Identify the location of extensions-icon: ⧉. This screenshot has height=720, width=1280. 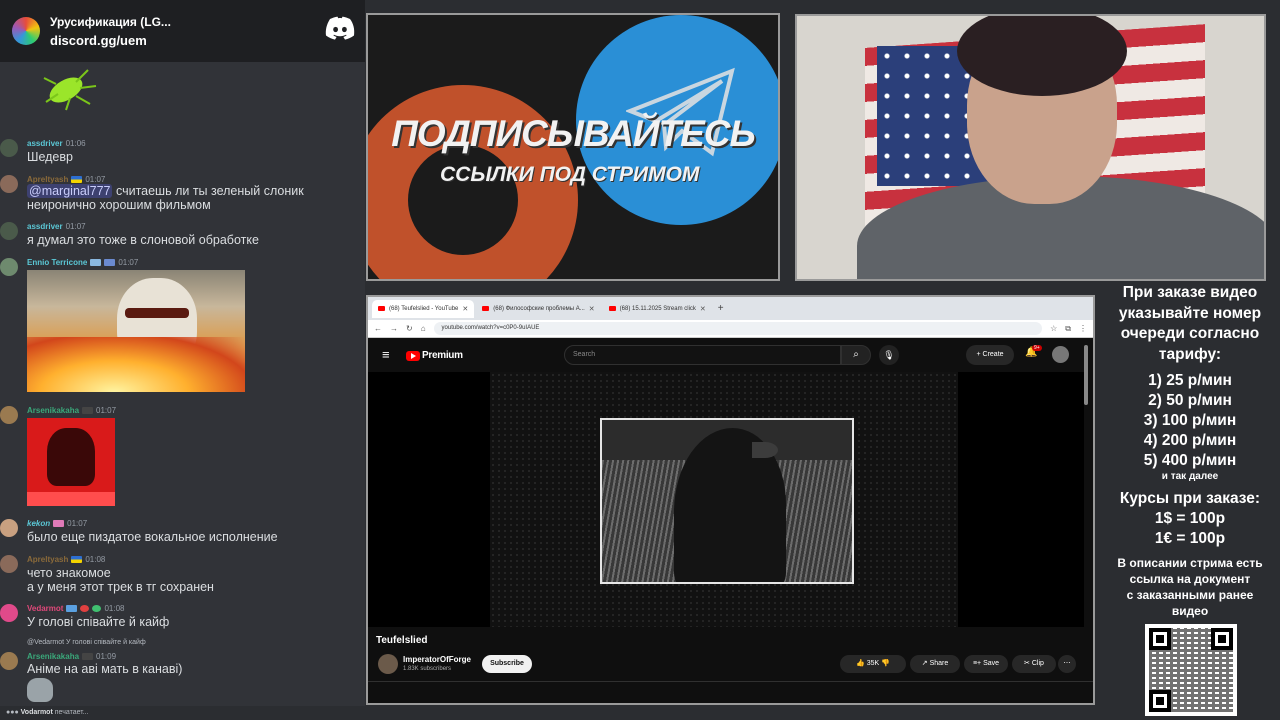
(1068, 329).